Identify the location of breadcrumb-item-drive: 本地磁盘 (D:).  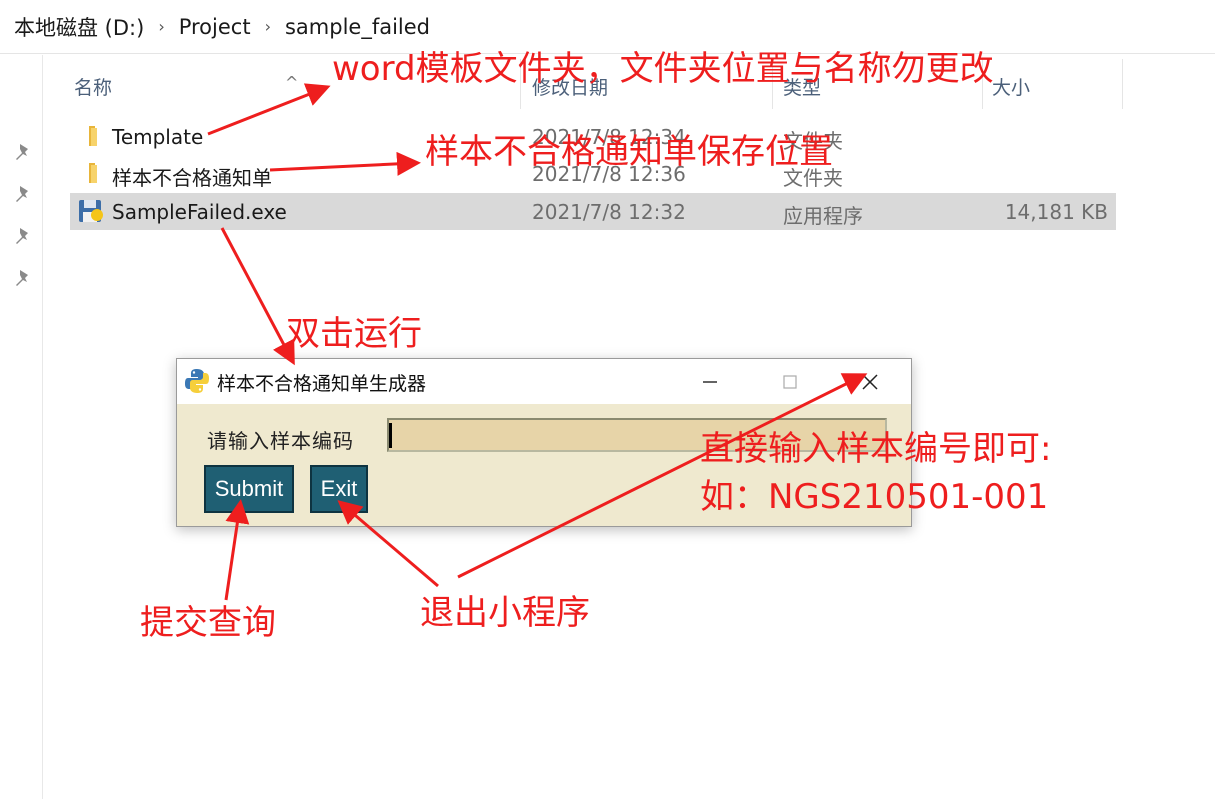
(79, 27).